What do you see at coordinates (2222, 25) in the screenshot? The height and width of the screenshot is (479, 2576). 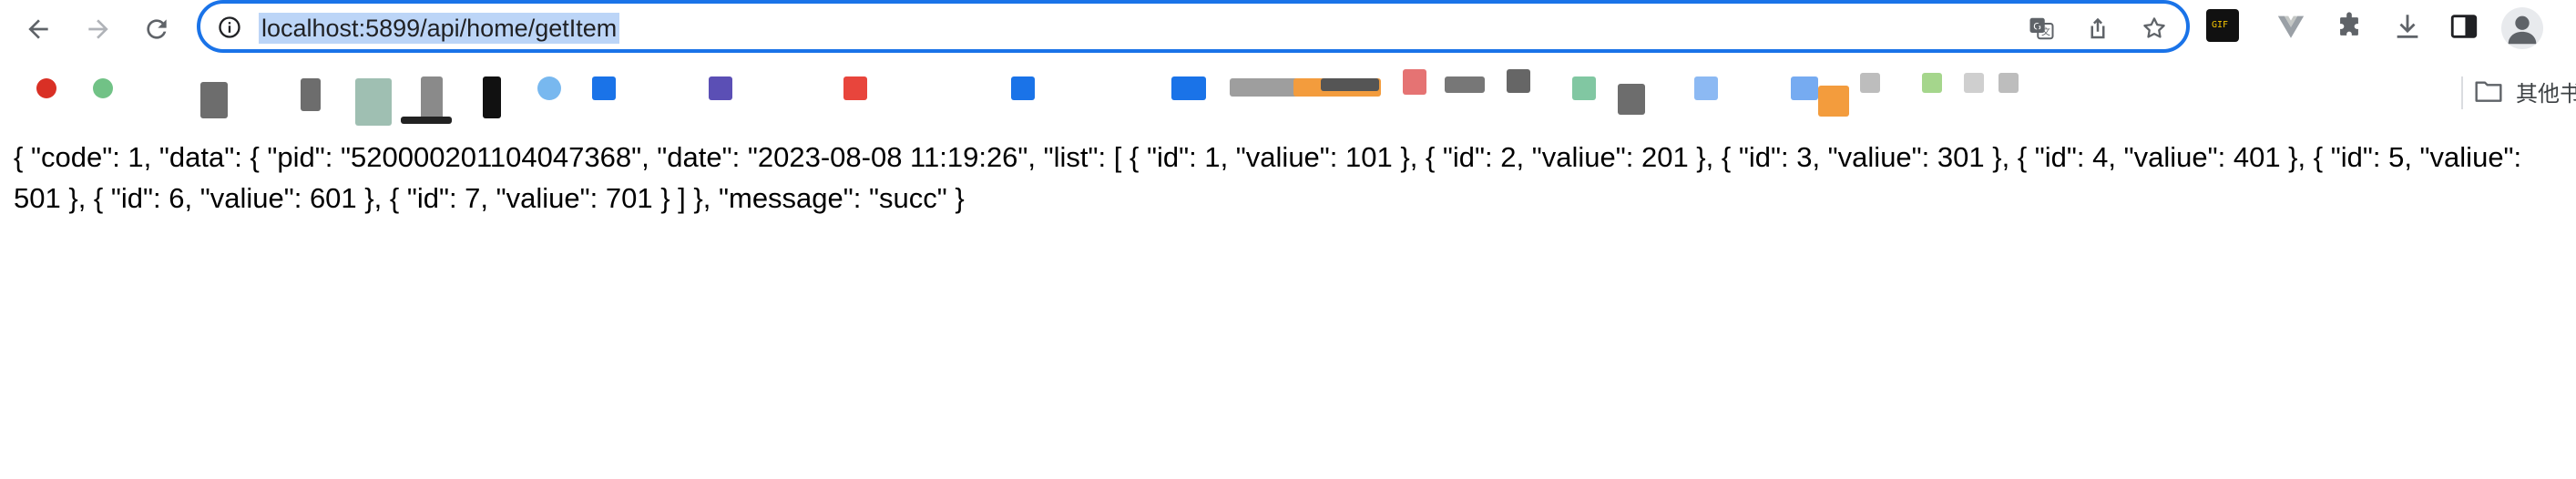 I see `gif-extension-icon: GIF` at bounding box center [2222, 25].